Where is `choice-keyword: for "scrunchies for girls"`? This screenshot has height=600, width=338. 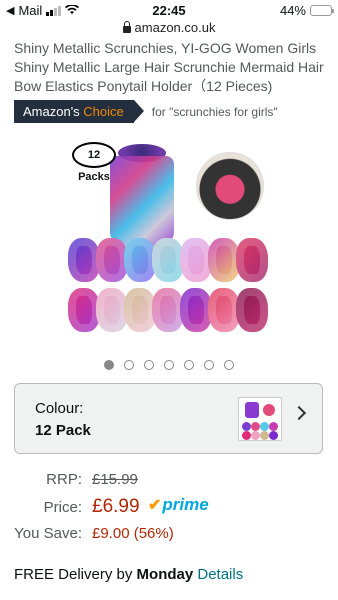
choice-keyword: for "scrunchies for girls" is located at coordinates (214, 111).